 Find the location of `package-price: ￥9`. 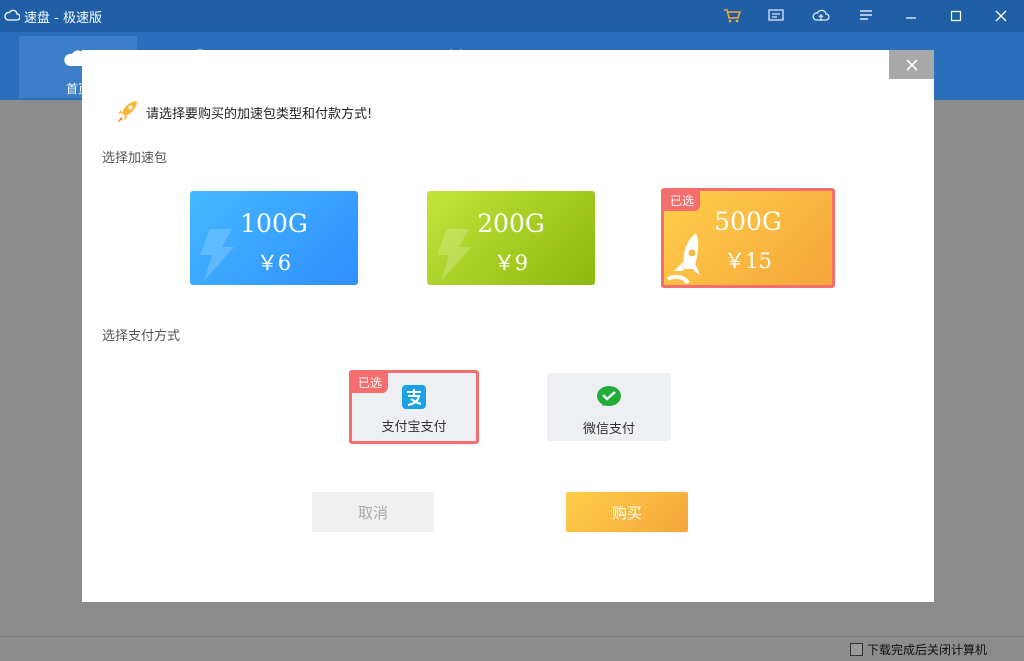

package-price: ￥9 is located at coordinates (511, 263).